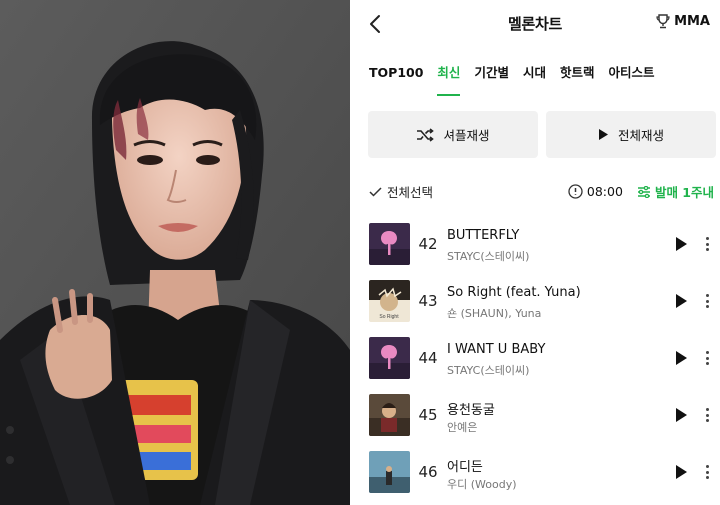 The height and width of the screenshot is (505, 720). I want to click on tab-hot-track: 핫트랙, so click(577, 78).